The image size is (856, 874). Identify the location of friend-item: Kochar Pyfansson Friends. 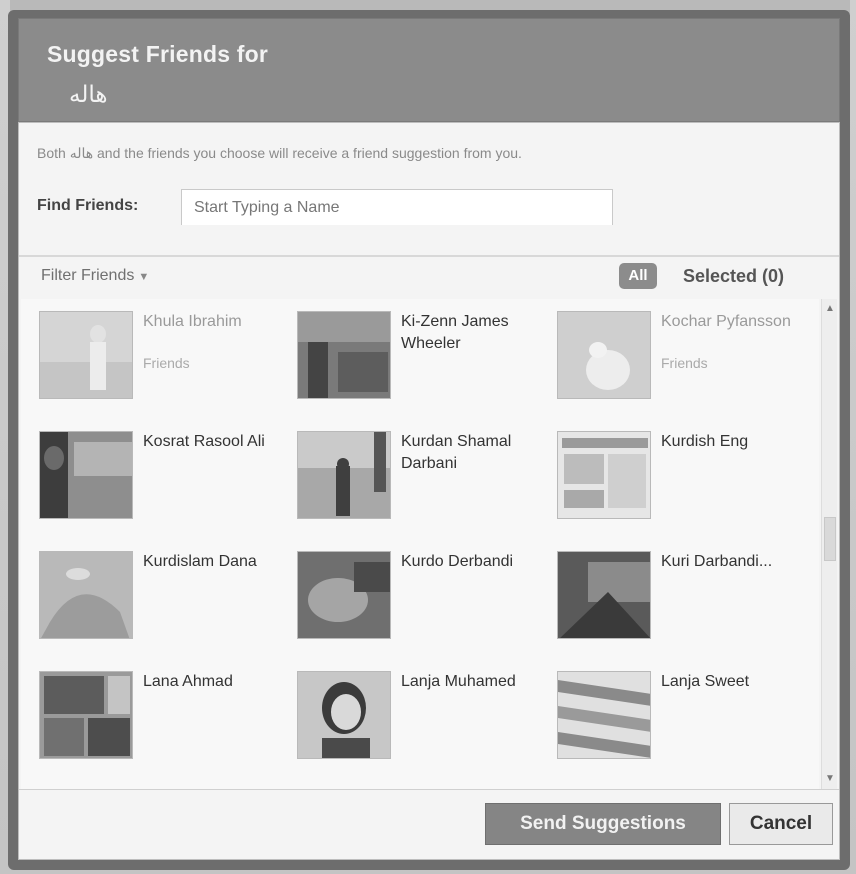
(682, 361).